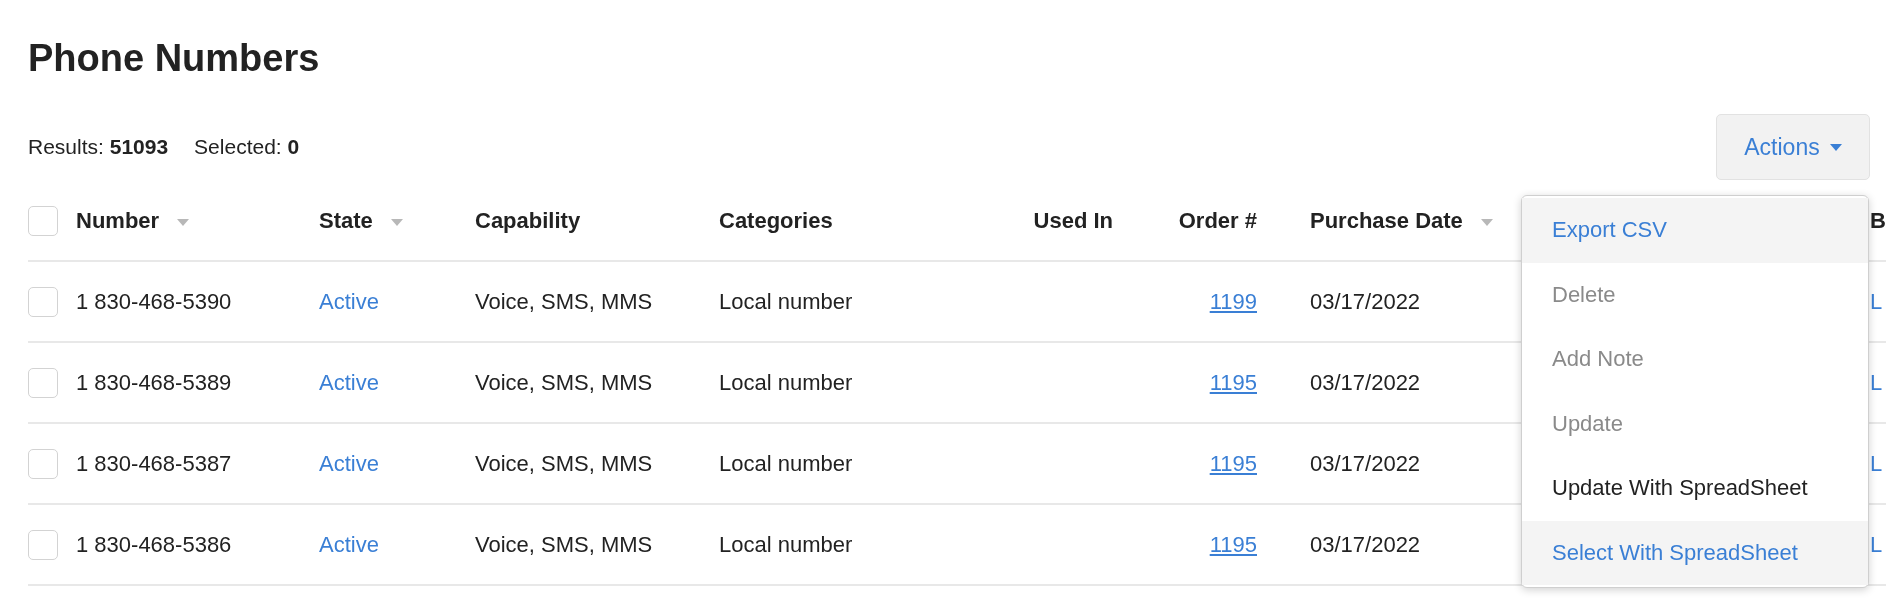 The width and height of the screenshot is (1886, 598). Describe the element at coordinates (154, 301) in the screenshot. I see `table-cell: 1 830-468-5390` at that location.